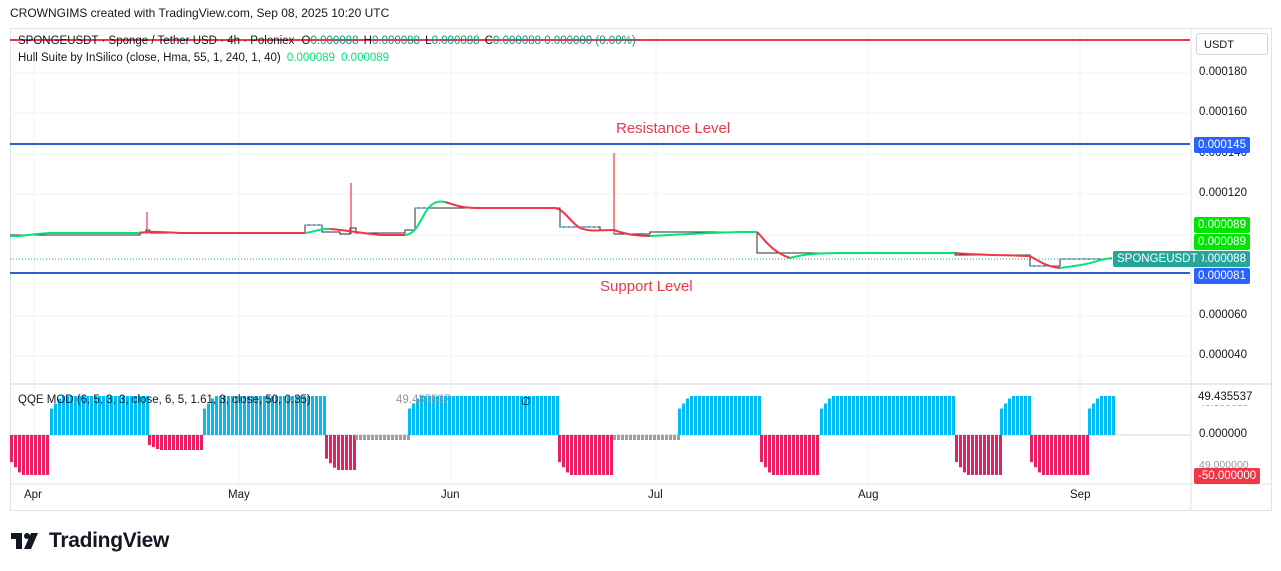 This screenshot has height=571, width=1281. Describe the element at coordinates (109, 540) in the screenshot. I see `tradingview-wordmark: TradingView` at that location.